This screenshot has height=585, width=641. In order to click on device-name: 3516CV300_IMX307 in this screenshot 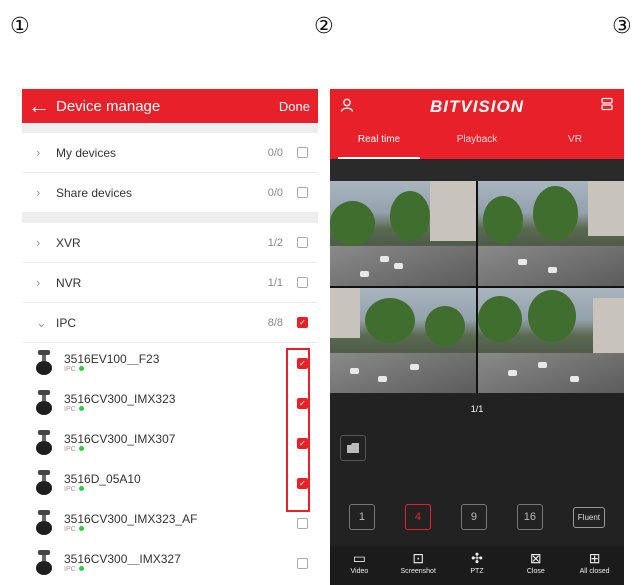, I will do `click(120, 438)`.